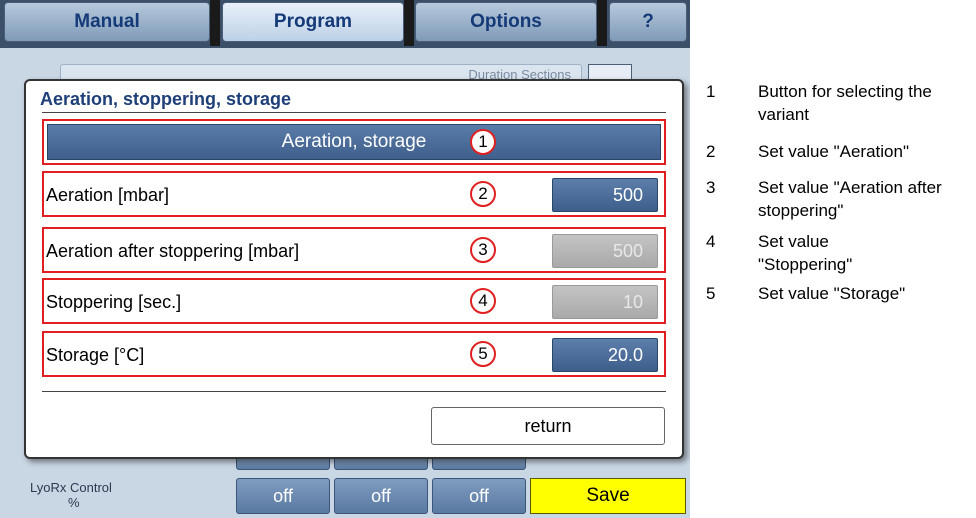 This screenshot has height=518, width=976. I want to click on legend-number: 3, so click(711, 187).